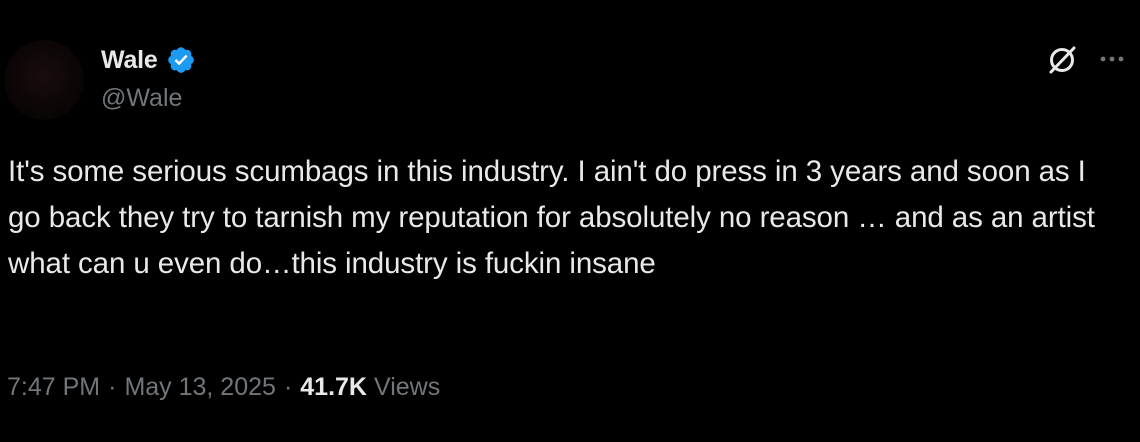  What do you see at coordinates (200, 387) in the screenshot?
I see `tweet-date: May 13, 2025` at bounding box center [200, 387].